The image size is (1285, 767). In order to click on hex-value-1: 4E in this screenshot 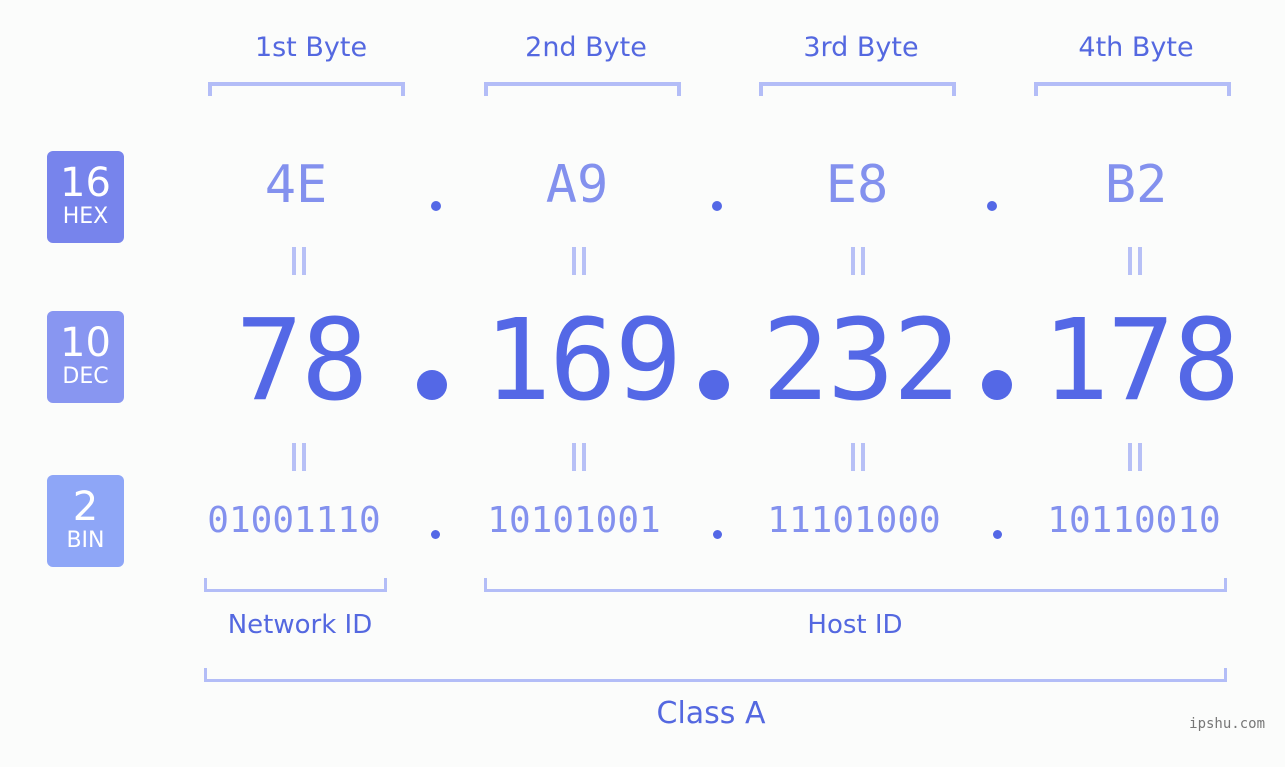, I will do `click(296, 185)`.